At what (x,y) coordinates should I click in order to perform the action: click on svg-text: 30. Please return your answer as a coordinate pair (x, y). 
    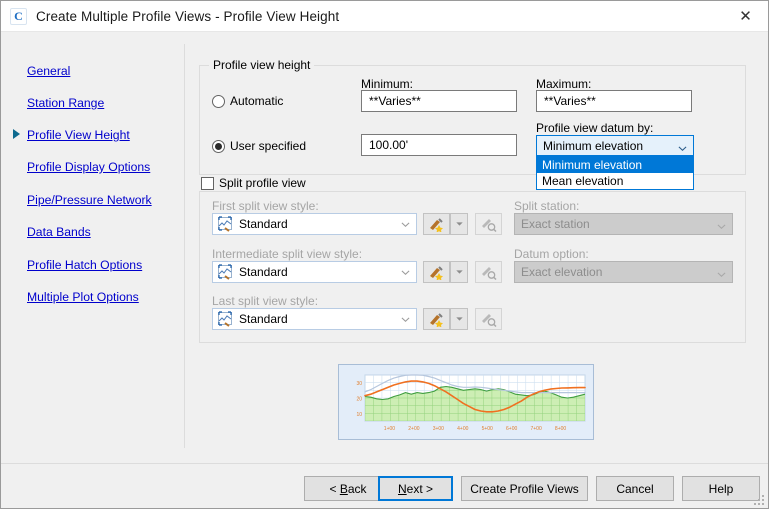
    Looking at the image, I should click on (359, 384).